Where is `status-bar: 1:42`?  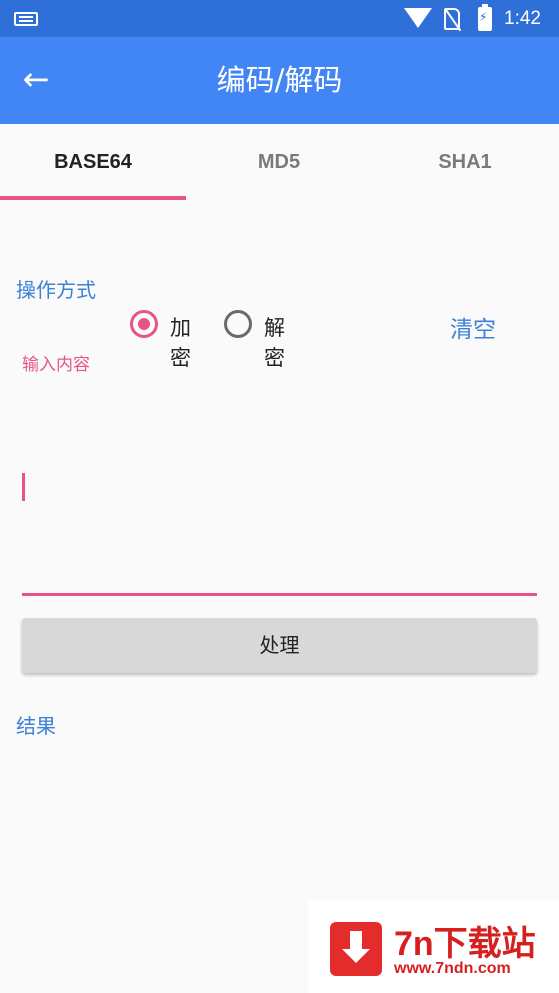
status-bar: 1:42 is located at coordinates (279, 18).